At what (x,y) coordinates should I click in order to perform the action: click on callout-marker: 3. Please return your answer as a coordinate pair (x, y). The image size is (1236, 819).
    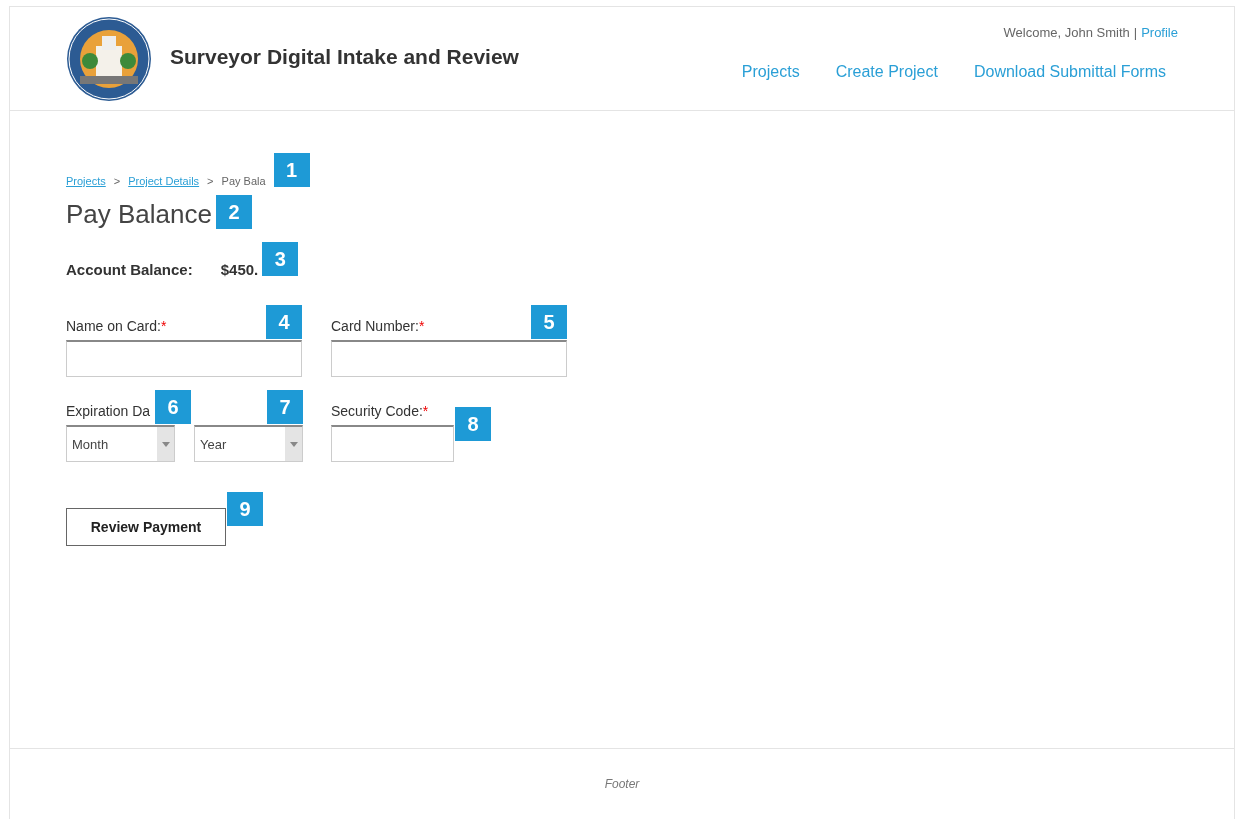
    Looking at the image, I should click on (280, 259).